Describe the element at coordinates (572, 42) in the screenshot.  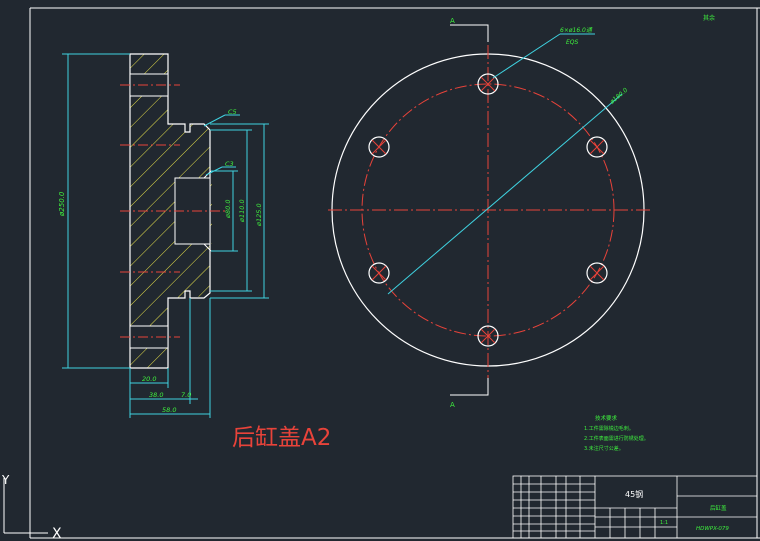
I see `holes-note-sub: EQS` at that location.